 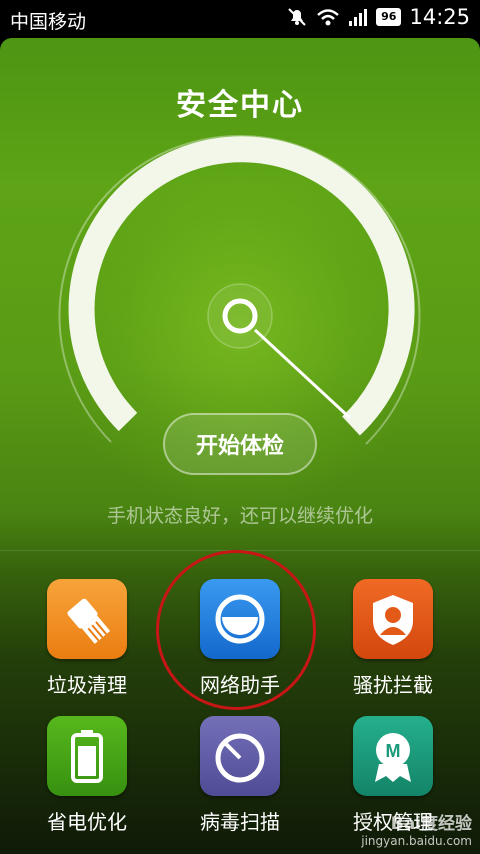 I want to click on tool-label: 垃圾清理, so click(x=87, y=685).